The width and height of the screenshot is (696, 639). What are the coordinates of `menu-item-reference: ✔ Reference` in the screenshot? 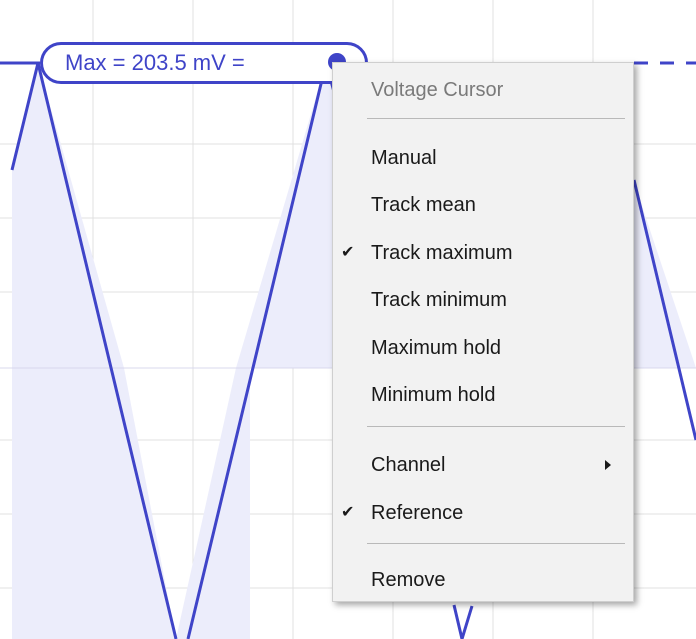 It's located at (483, 513).